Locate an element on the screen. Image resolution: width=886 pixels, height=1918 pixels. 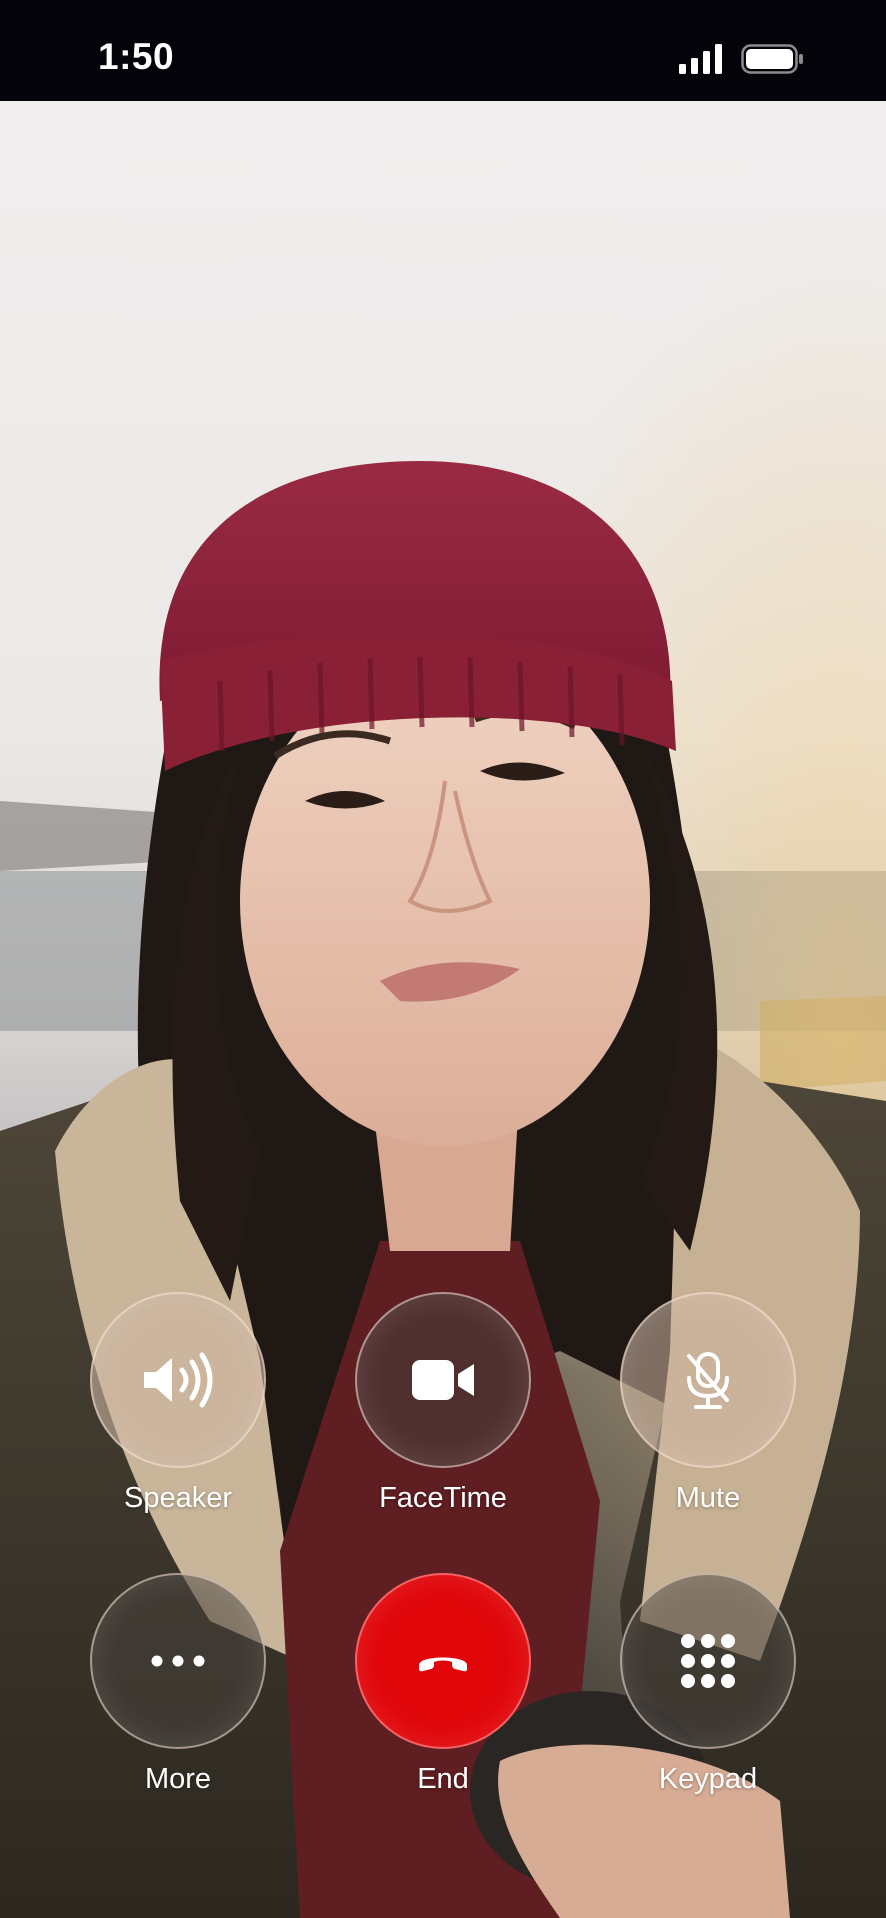
more-control: More is located at coordinates (178, 1684).